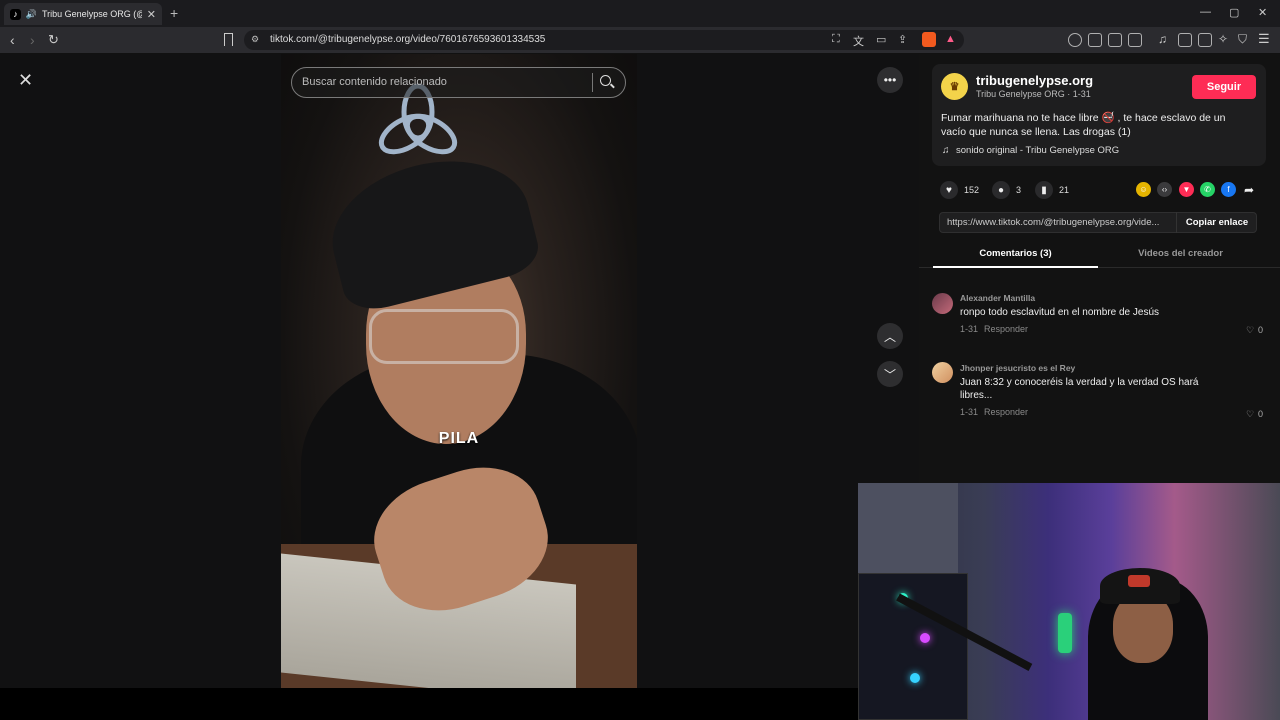 The width and height of the screenshot is (1280, 720). I want to click on search-icon, so click(605, 80).